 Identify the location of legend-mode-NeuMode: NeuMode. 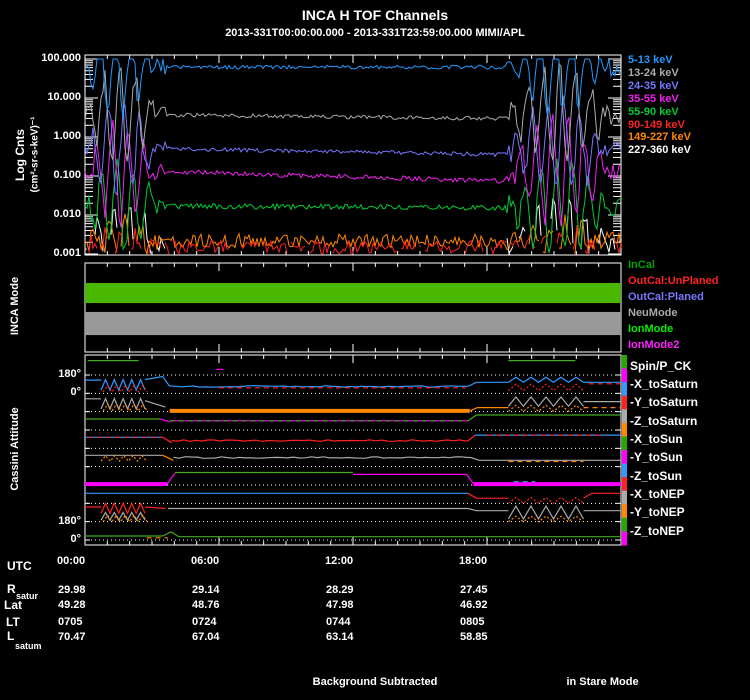
(653, 313).